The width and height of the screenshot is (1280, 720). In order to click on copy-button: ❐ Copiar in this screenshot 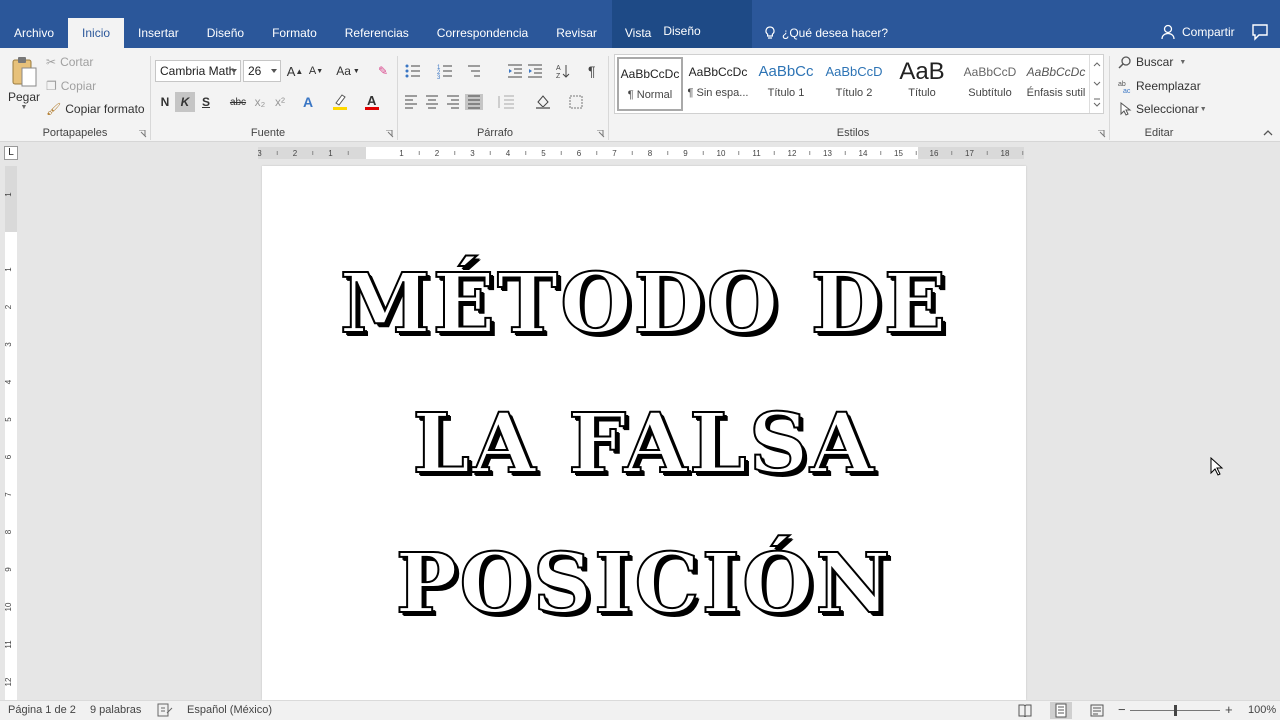, I will do `click(71, 86)`.